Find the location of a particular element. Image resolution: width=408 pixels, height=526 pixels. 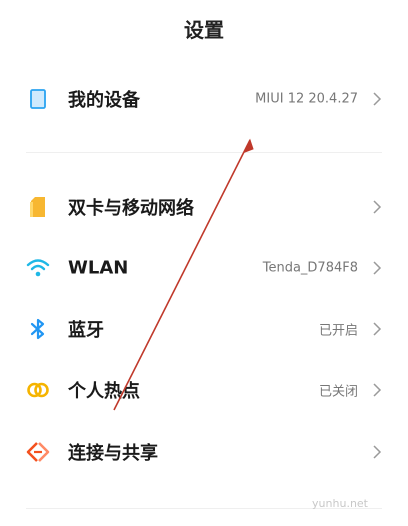

row-label: 个人热点 is located at coordinates (104, 391).